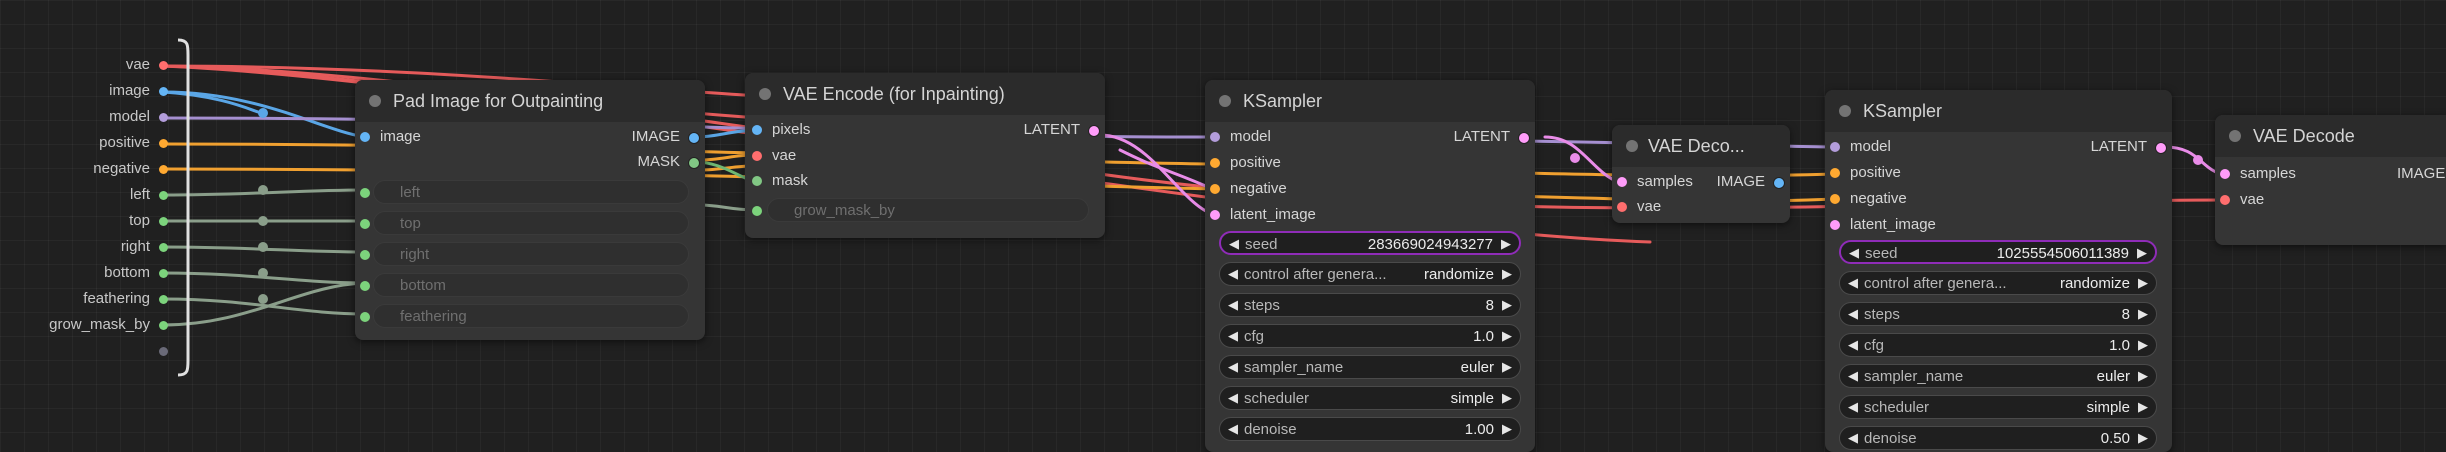  I want to click on widget-seed: ◀ seed 283669024943277 ▶, so click(1370, 243).